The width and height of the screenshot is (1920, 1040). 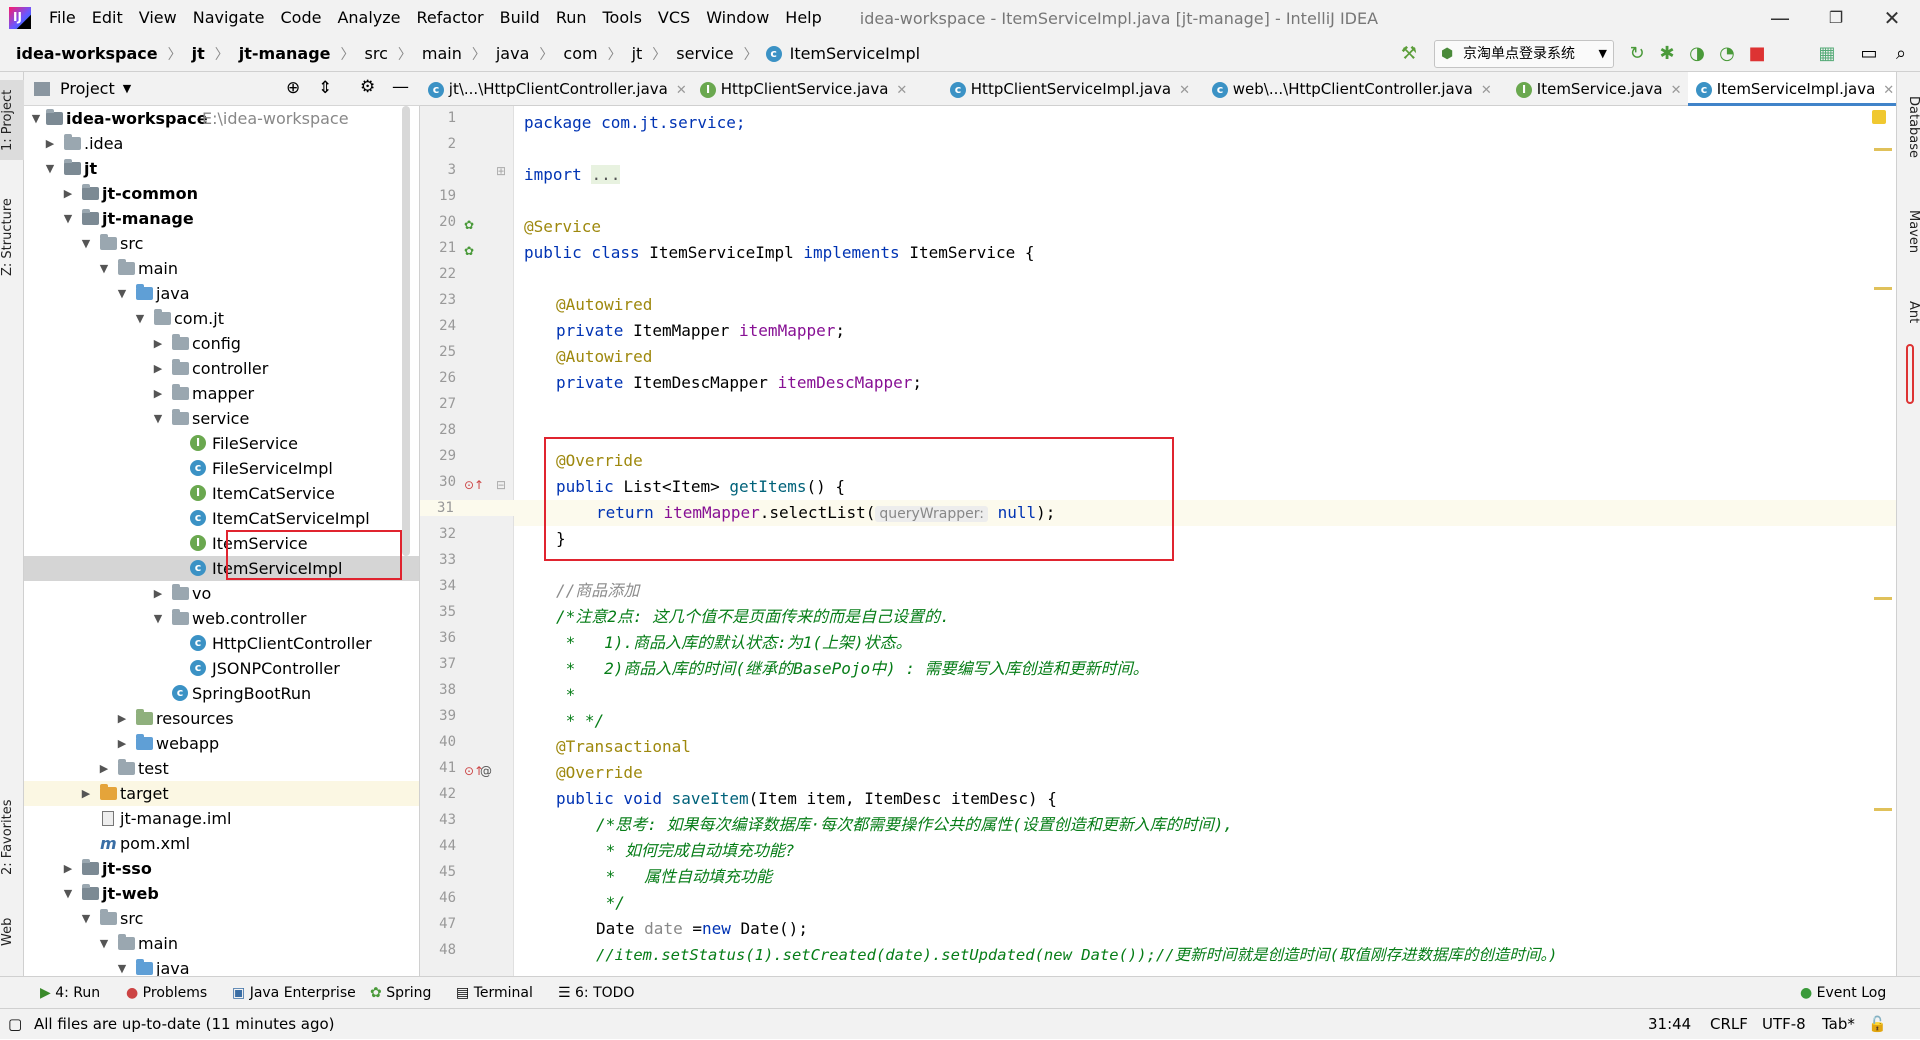 What do you see at coordinates (301, 18) in the screenshot?
I see `menu-code: Code` at bounding box center [301, 18].